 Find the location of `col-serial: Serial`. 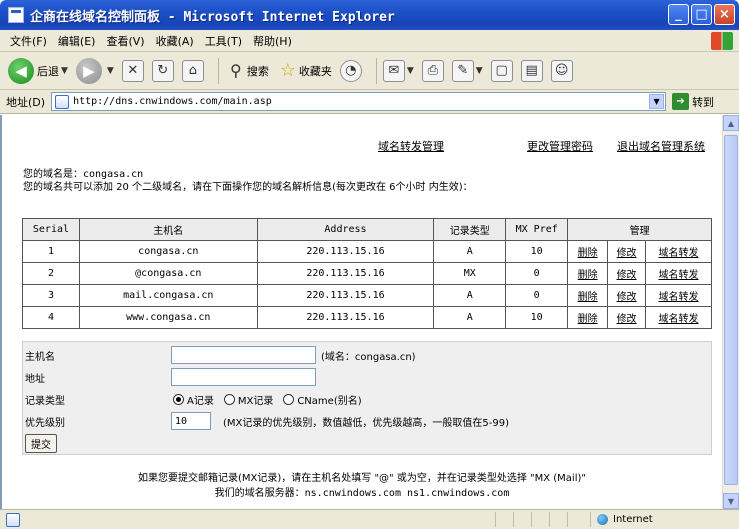

col-serial: Serial is located at coordinates (51, 229).